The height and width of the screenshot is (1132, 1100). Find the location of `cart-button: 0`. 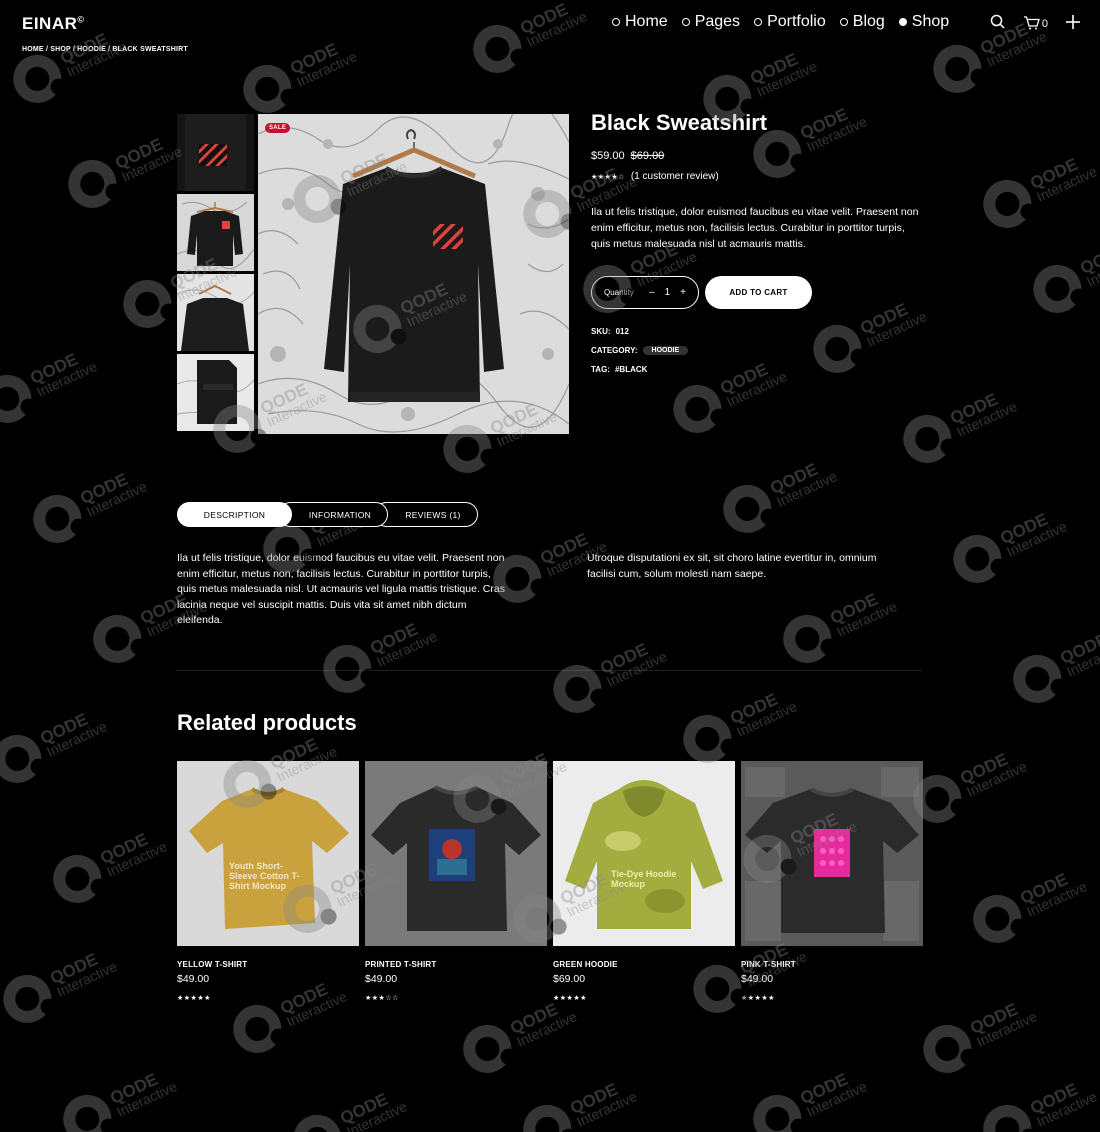

cart-button: 0 is located at coordinates (1035, 24).